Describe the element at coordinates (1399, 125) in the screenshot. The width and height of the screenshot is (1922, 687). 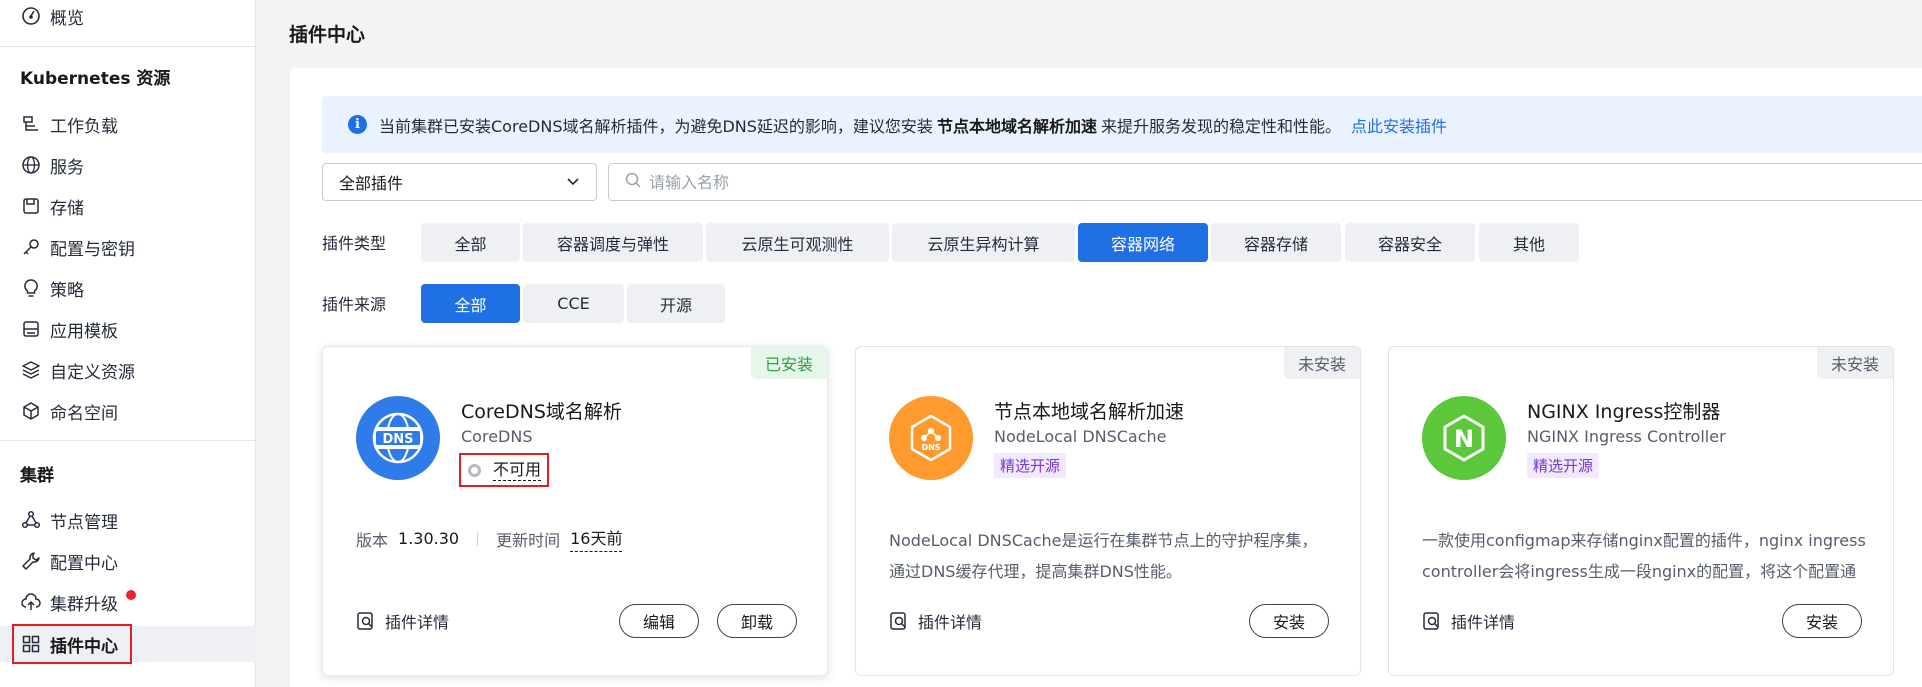
I see `install-plugin-link: 点此安装插件` at that location.